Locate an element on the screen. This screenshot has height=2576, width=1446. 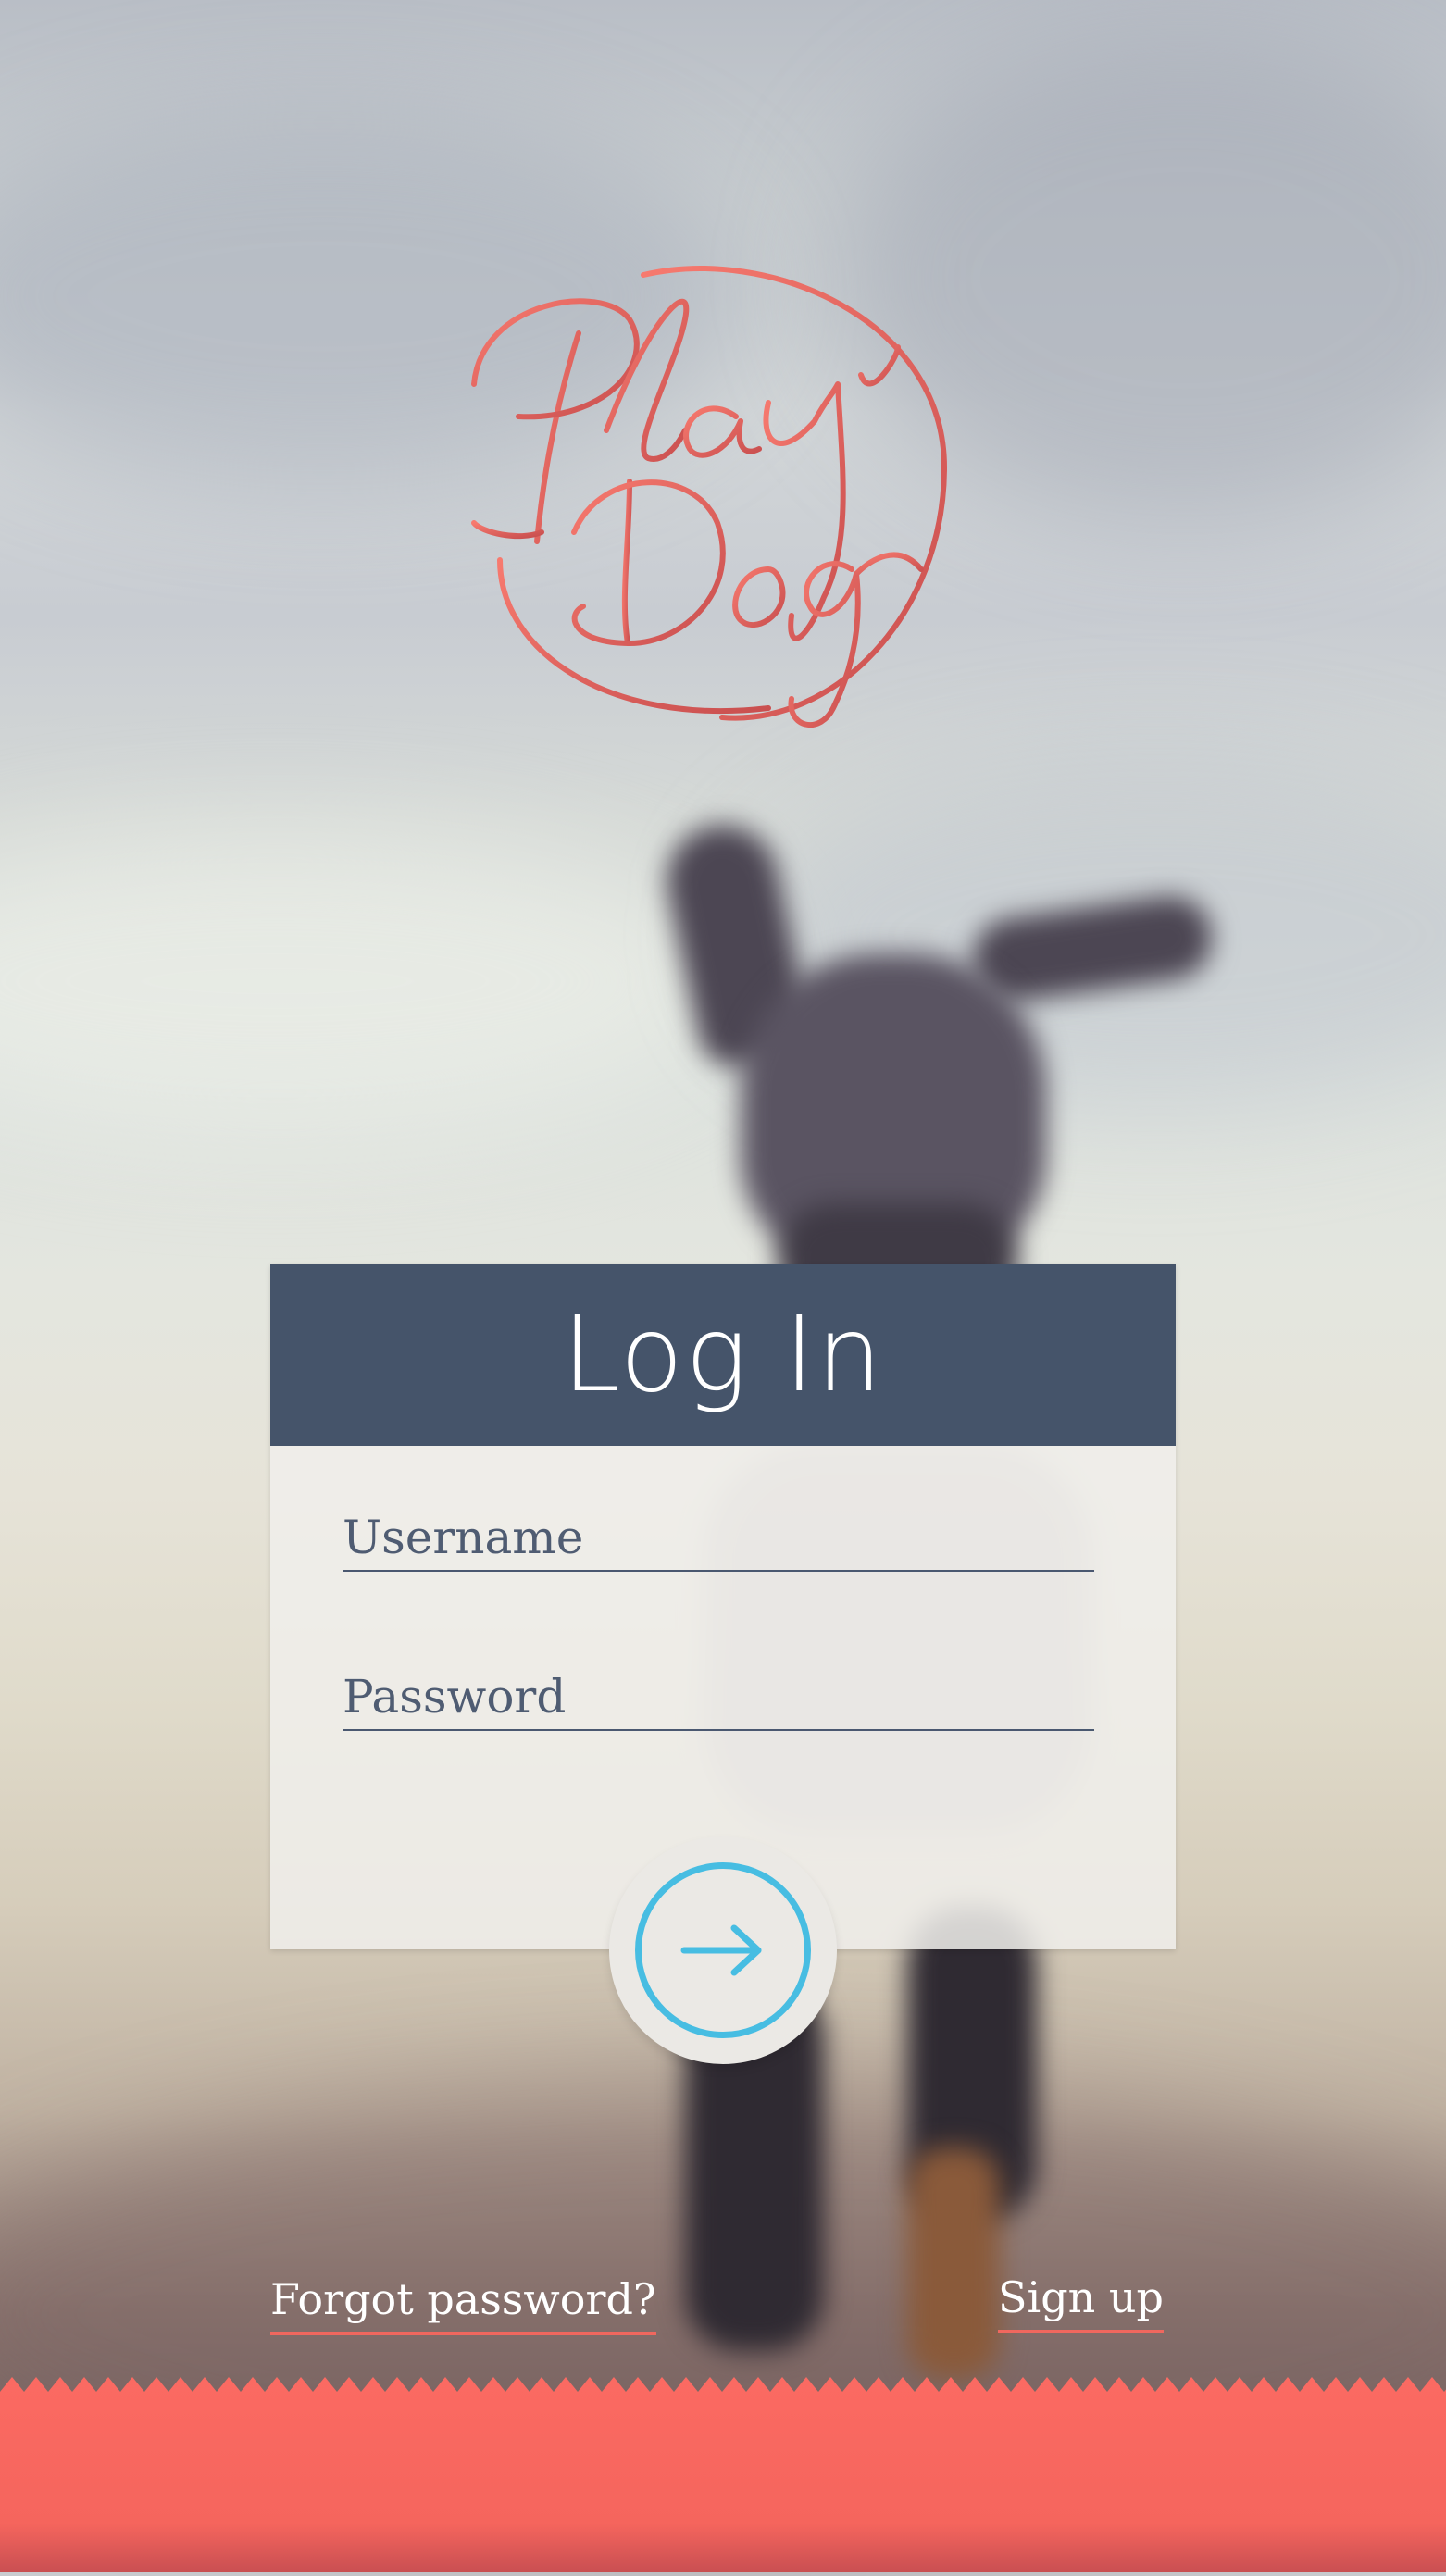
arrow-right-icon is located at coordinates (721, 1950).